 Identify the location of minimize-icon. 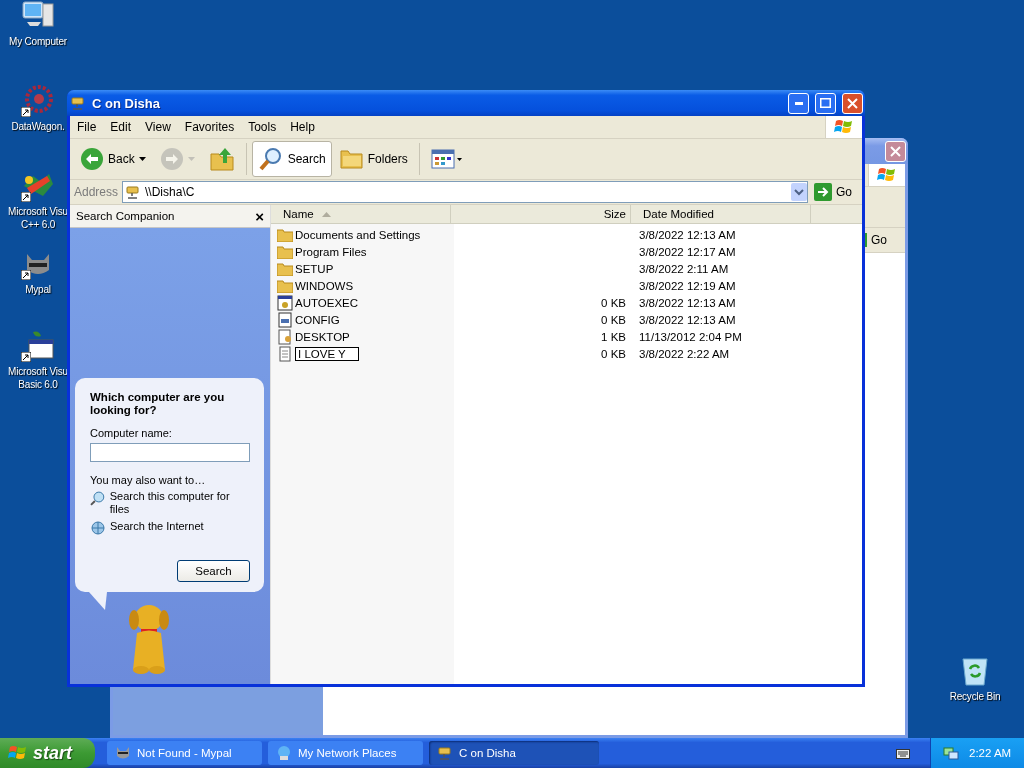
(798, 103).